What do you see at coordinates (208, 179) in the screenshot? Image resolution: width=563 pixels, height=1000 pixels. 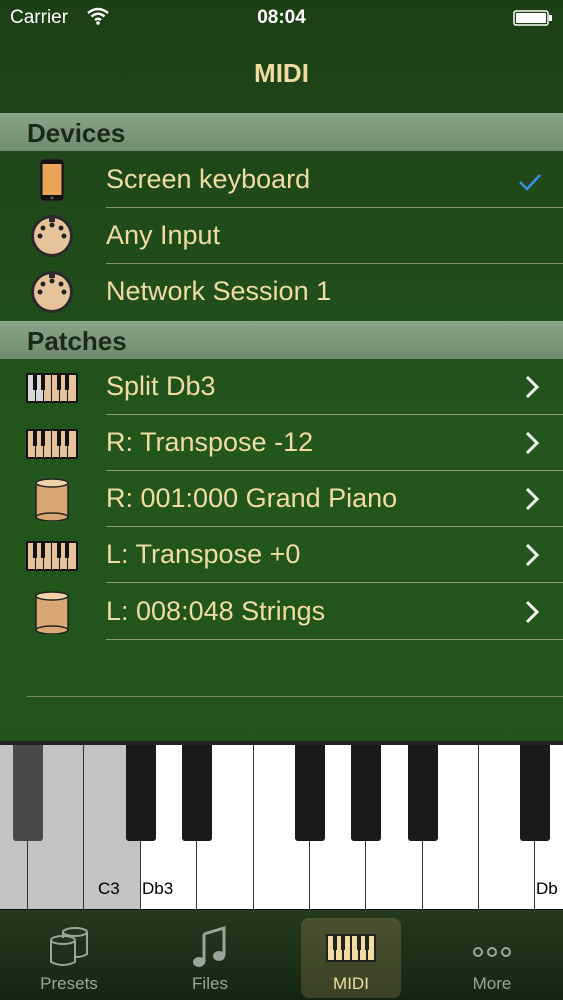 I see `row-label: Screen keyboard` at bounding box center [208, 179].